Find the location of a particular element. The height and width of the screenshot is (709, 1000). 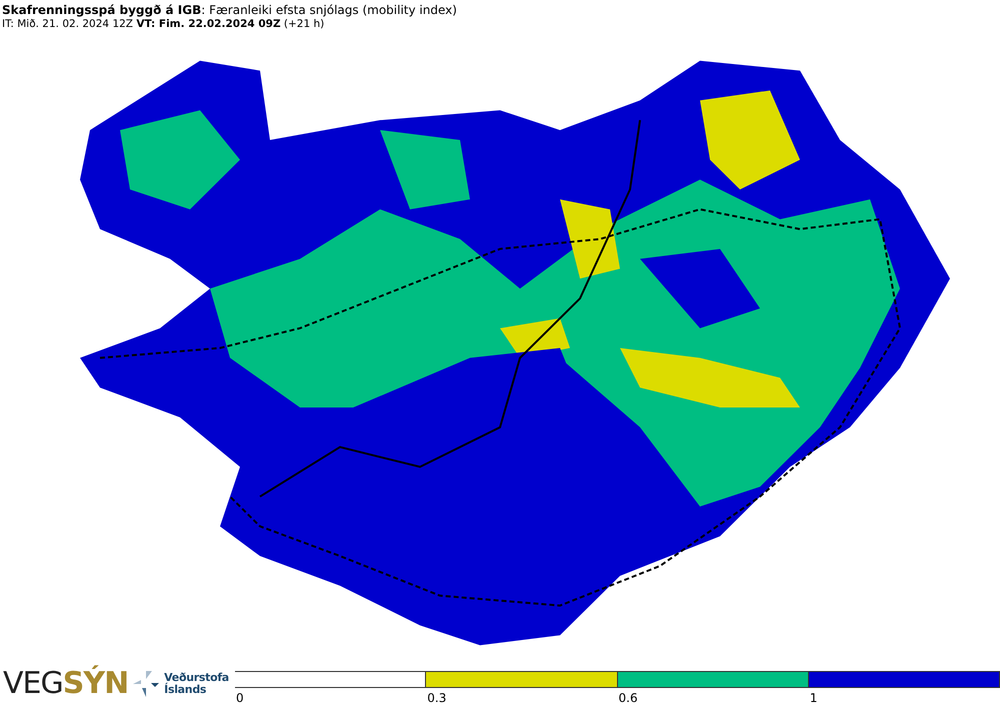

legend-label: 0 is located at coordinates (240, 697).